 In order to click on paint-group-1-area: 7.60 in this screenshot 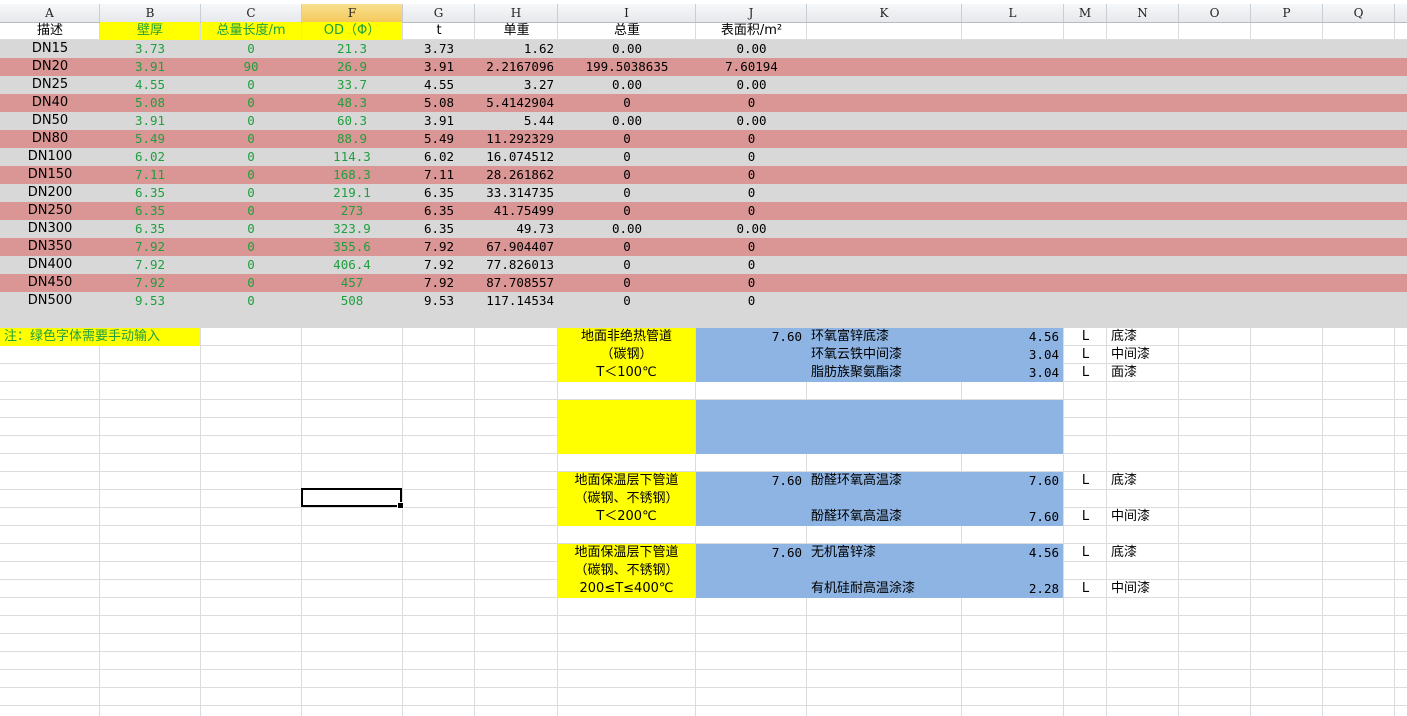, I will do `click(751, 337)`.